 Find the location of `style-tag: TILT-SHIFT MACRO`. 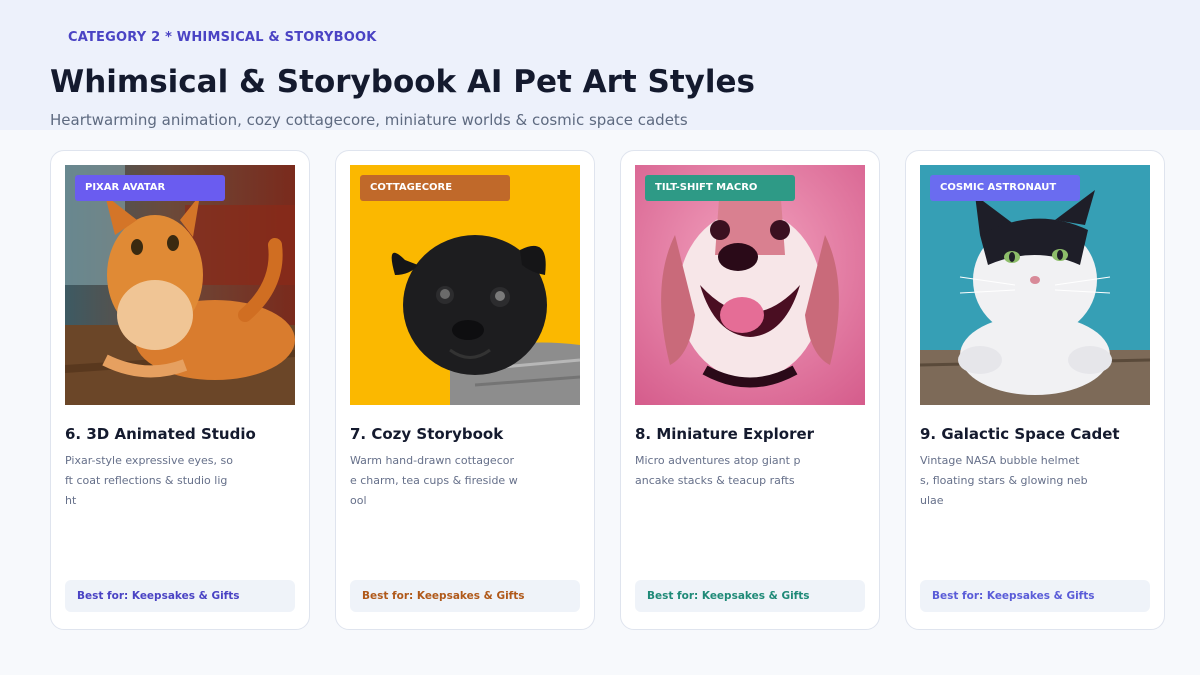

style-tag: TILT-SHIFT MACRO is located at coordinates (720, 188).